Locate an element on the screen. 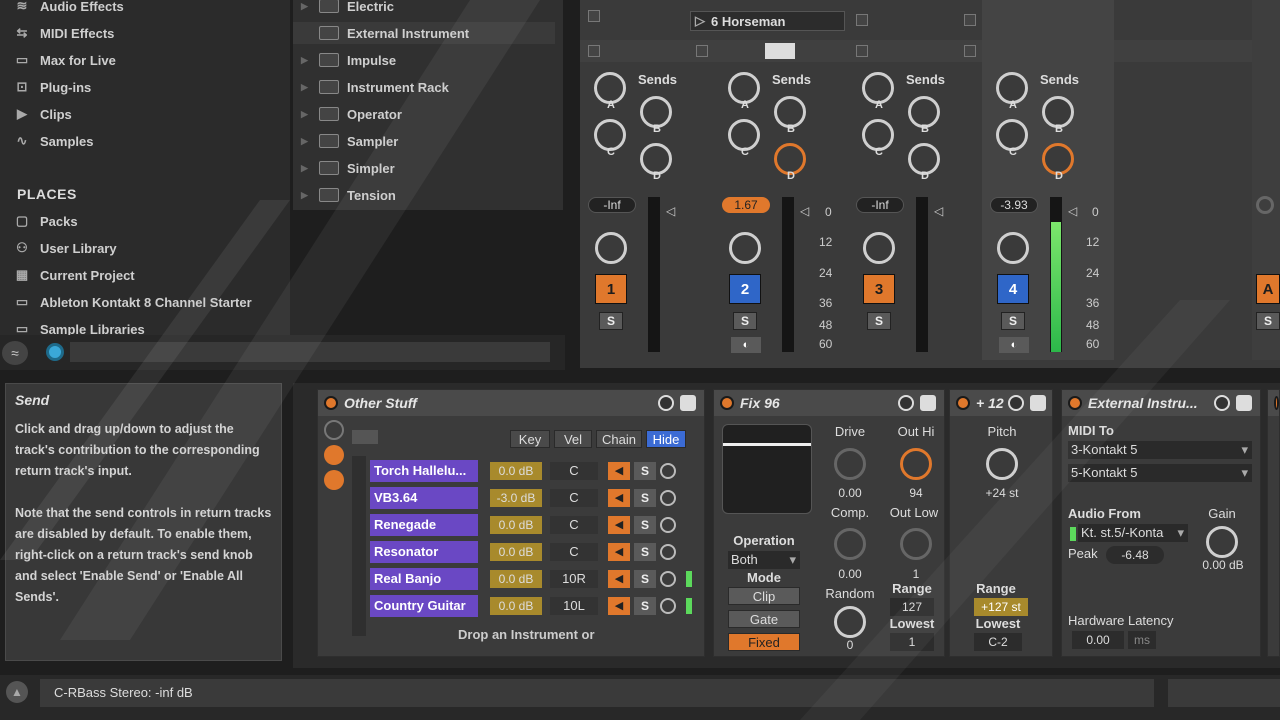  lowest-value: 1 is located at coordinates (912, 642).